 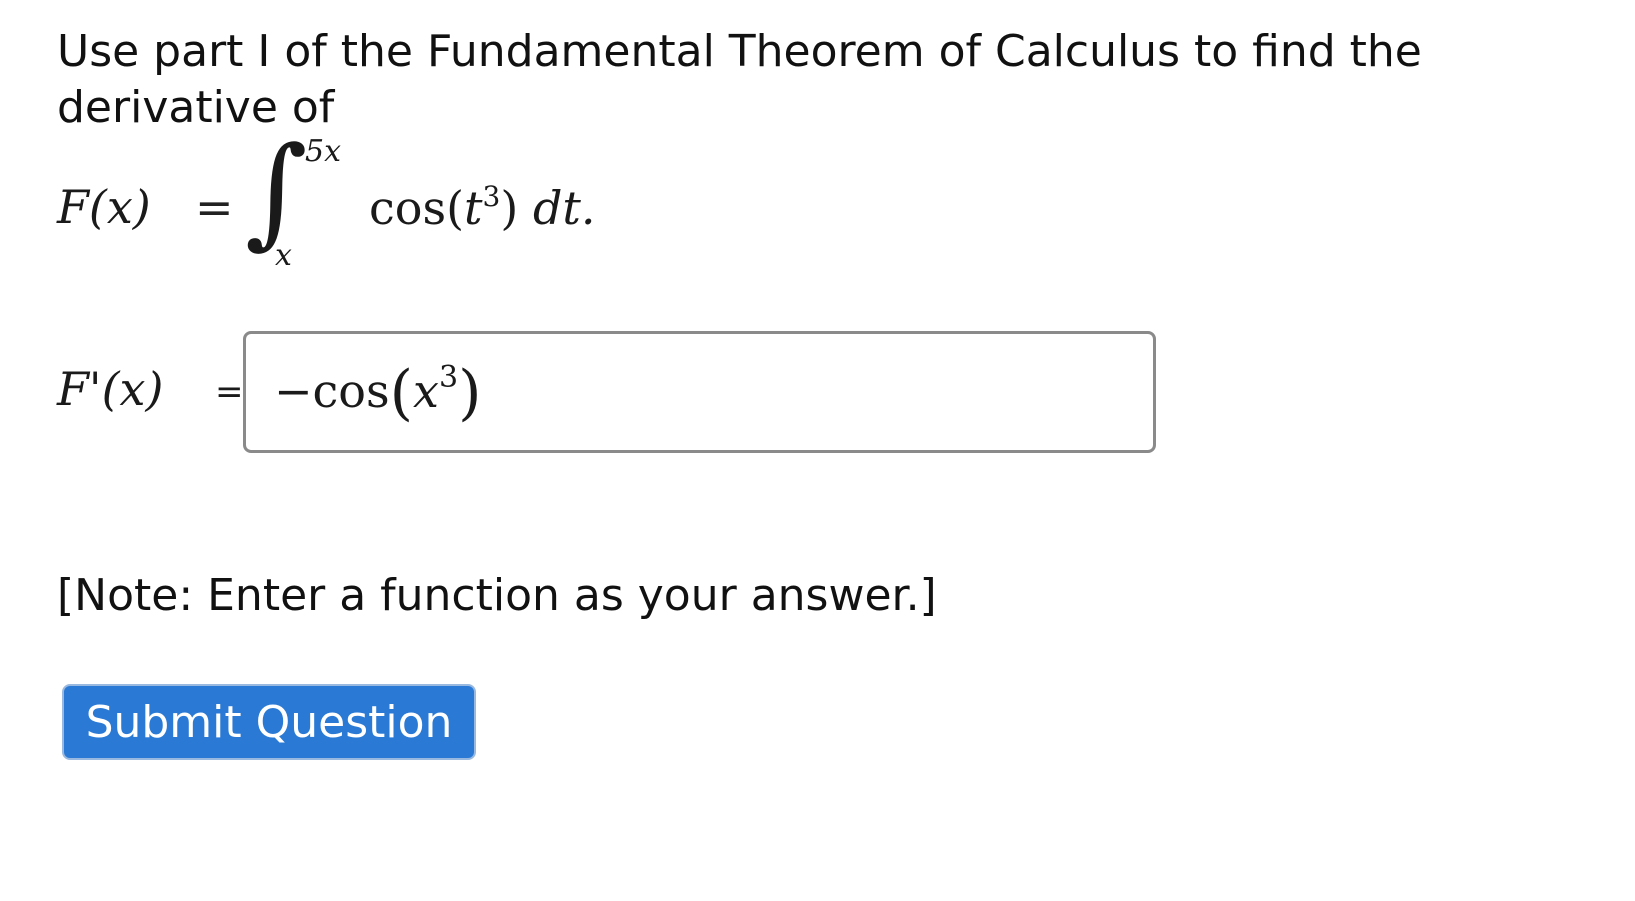 I want to click on answer-label: F'(x), so click(x=110, y=389).